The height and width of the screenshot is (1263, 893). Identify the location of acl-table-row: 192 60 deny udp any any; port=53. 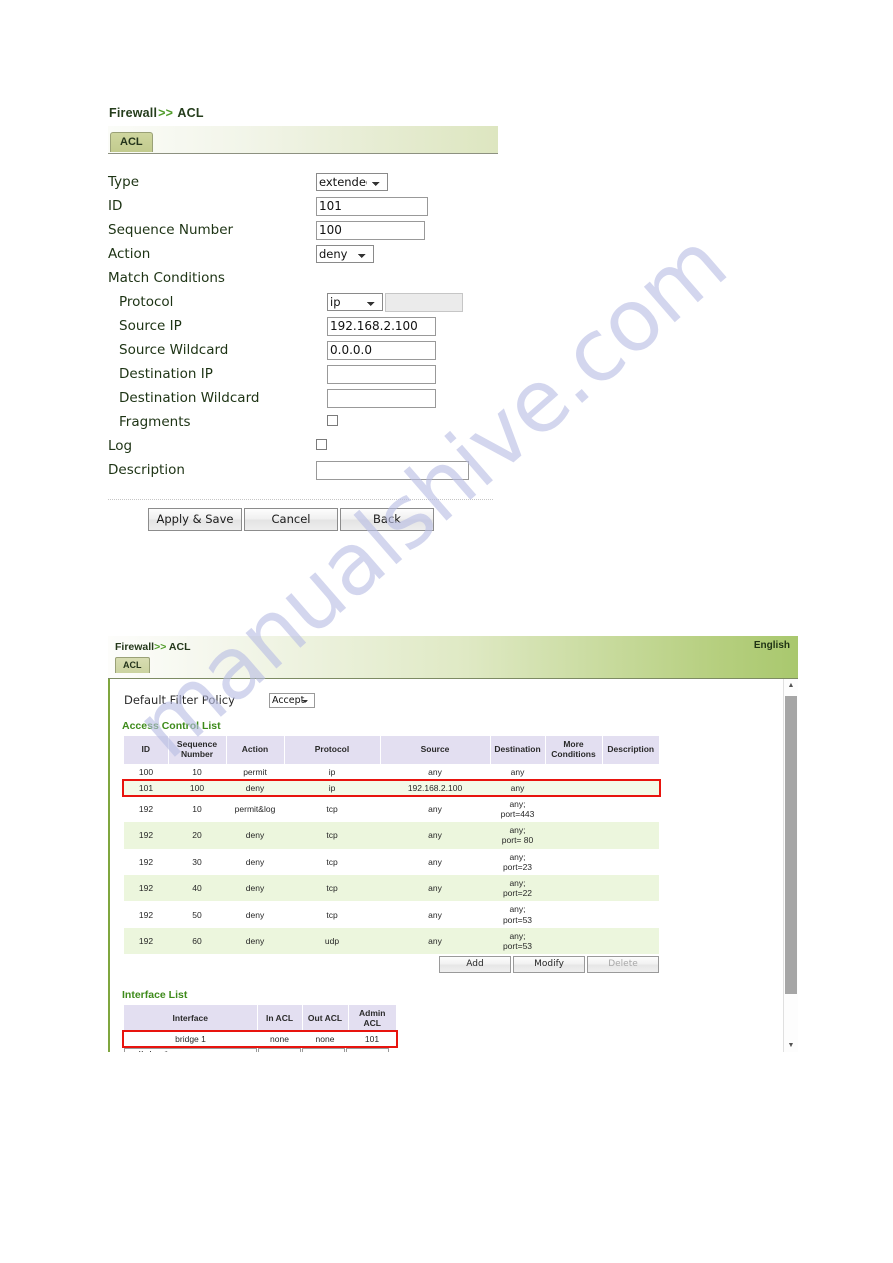
(391, 941).